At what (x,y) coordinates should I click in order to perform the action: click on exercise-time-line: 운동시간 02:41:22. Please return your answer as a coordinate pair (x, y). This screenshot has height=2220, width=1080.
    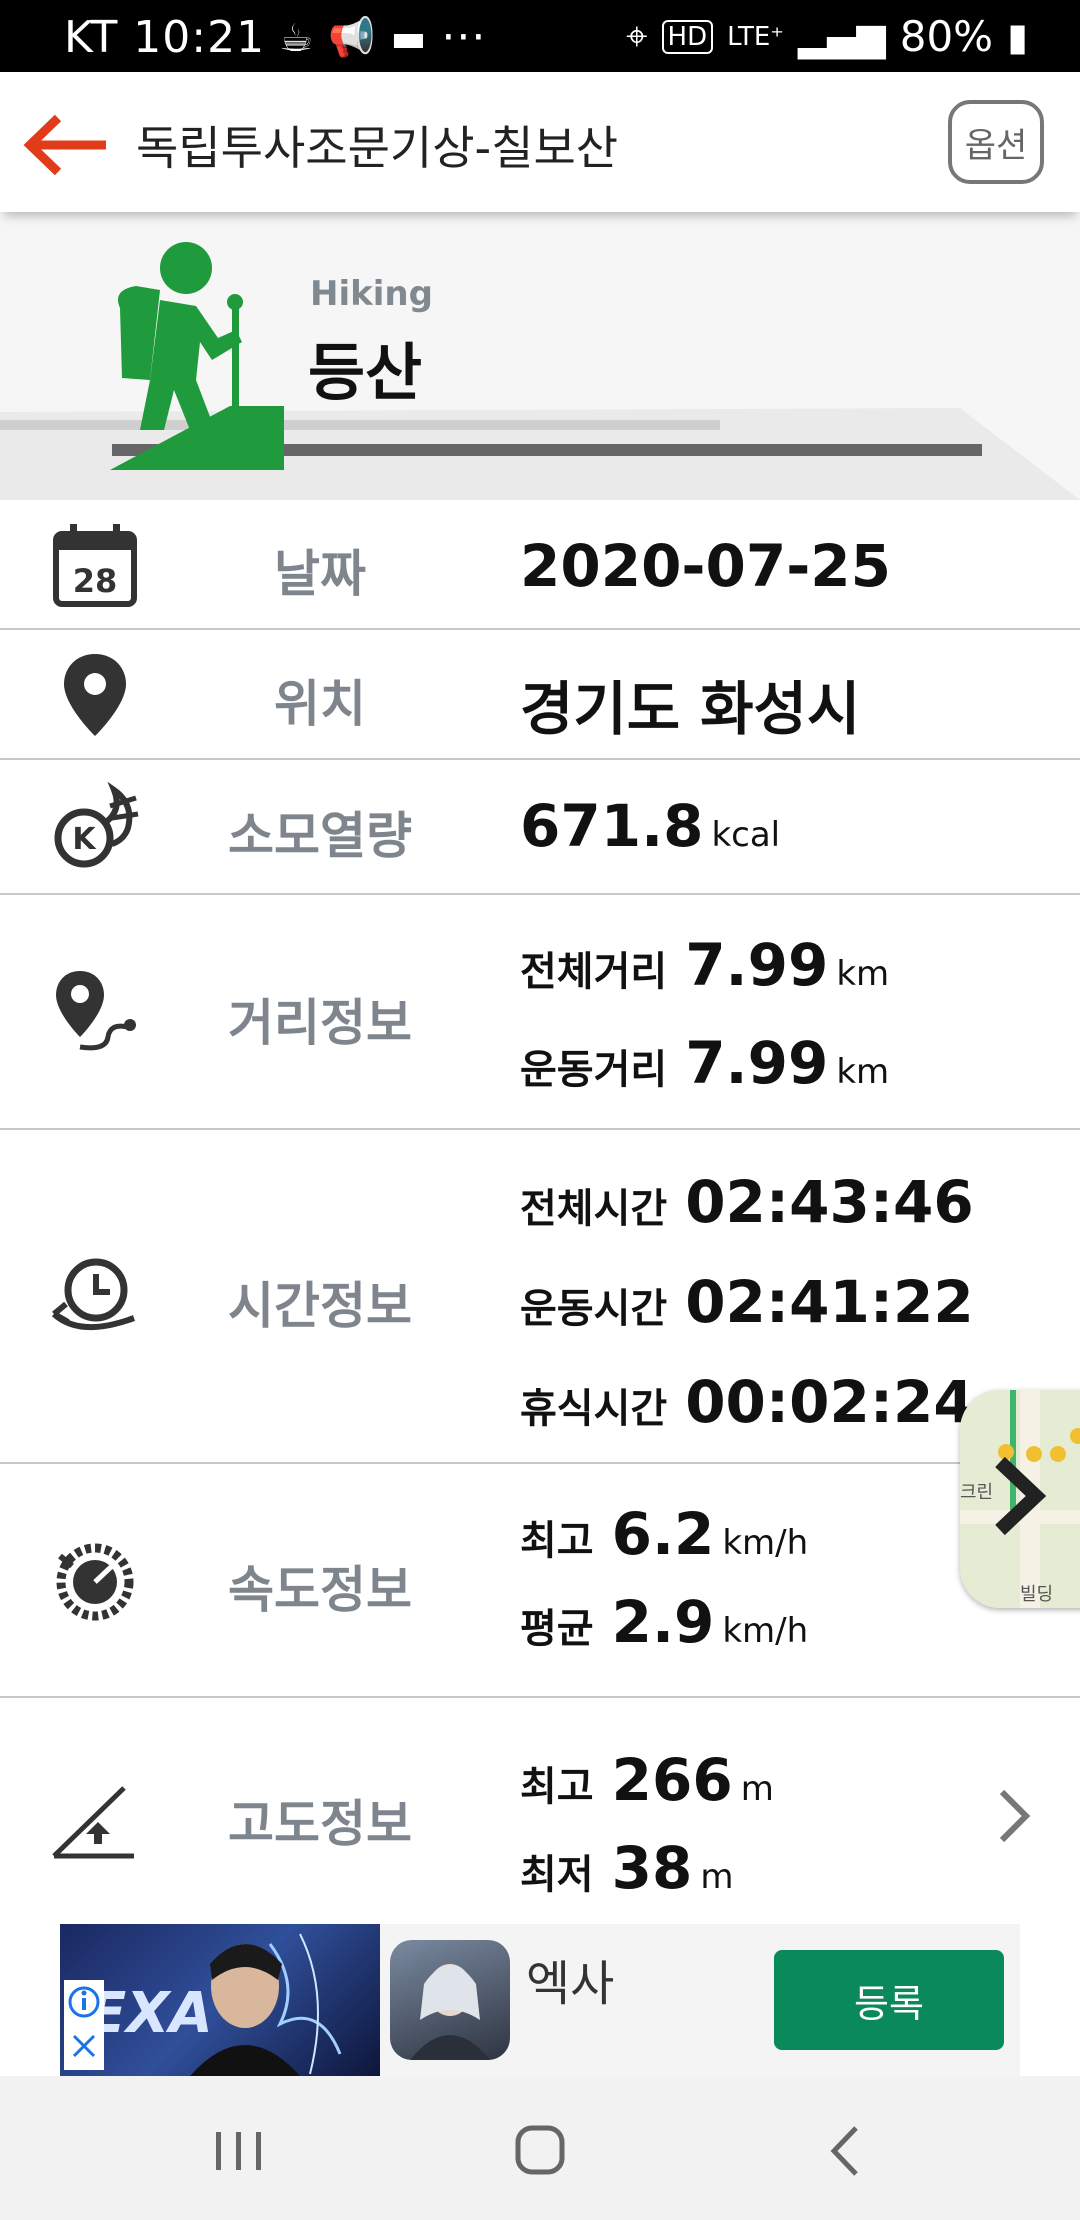
    Looking at the image, I should click on (747, 1302).